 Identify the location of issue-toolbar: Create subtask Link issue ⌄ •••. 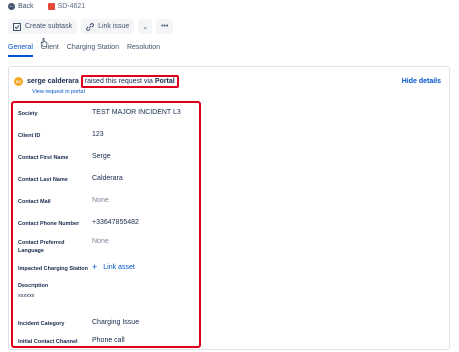
(91, 26).